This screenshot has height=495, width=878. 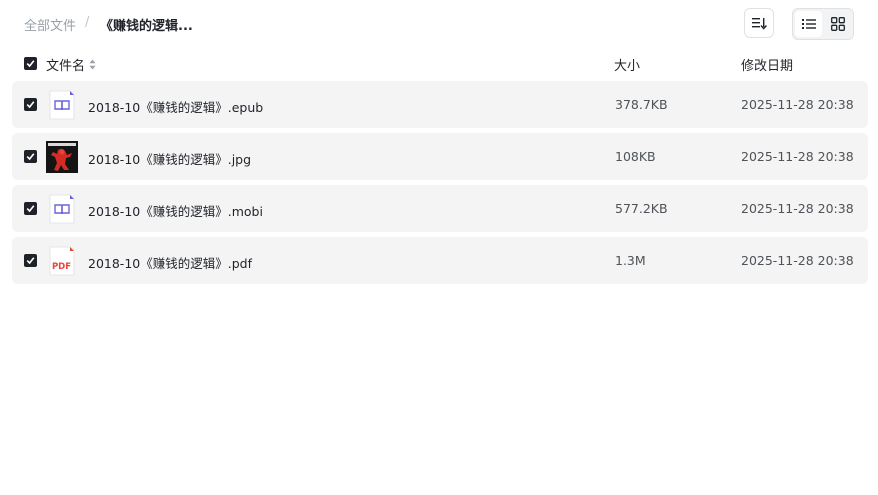 I want to click on image-thumbnail, so click(x=62, y=157).